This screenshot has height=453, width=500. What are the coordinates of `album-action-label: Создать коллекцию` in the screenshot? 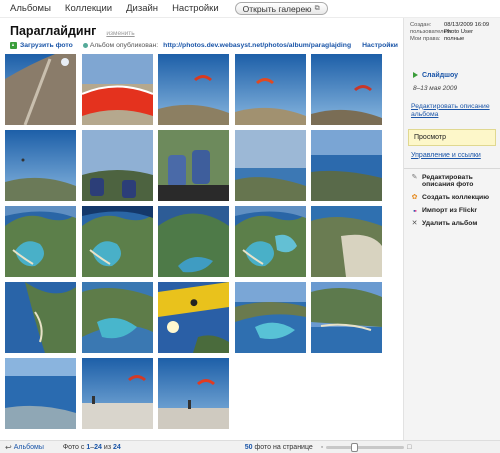 It's located at (456, 198).